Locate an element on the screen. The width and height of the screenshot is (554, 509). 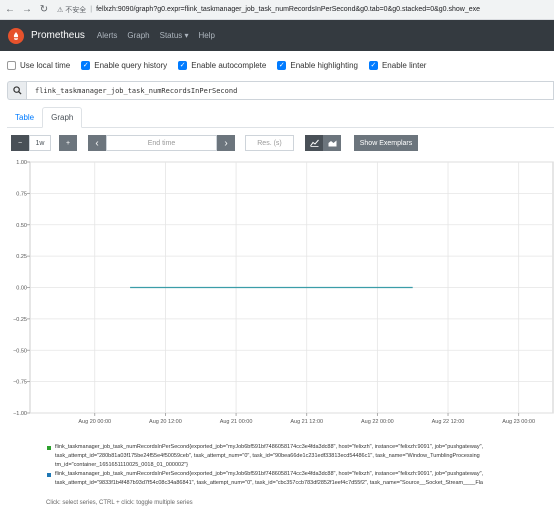
y-tick-label: 1.00 is located at coordinates (21, 163).